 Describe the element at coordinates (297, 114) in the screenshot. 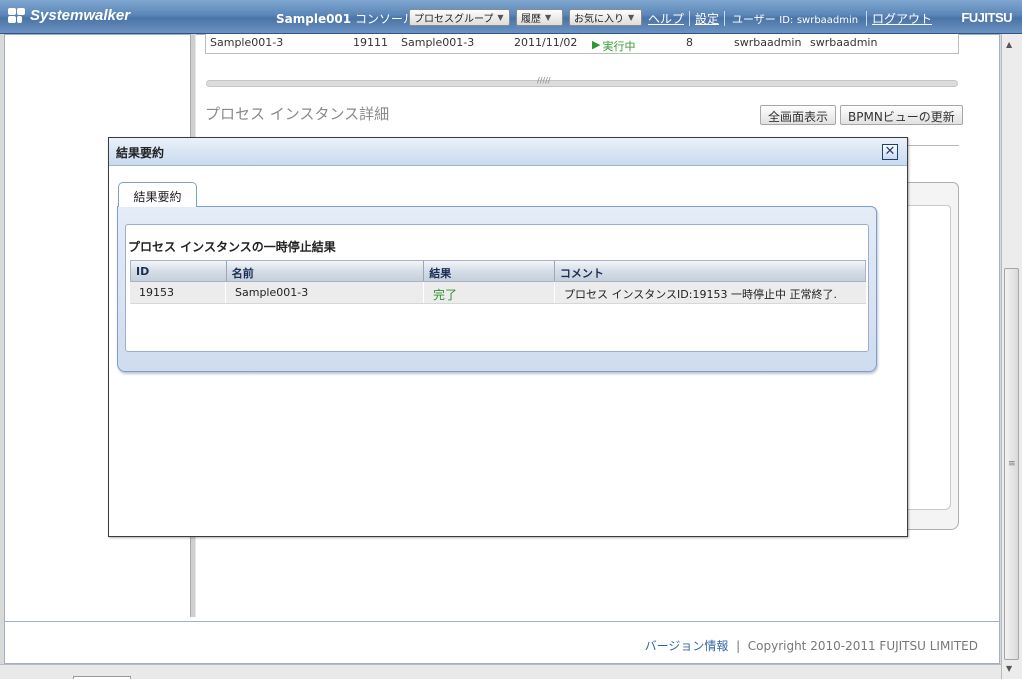

I see `section-heading: プロセス インスタンス詳細` at that location.